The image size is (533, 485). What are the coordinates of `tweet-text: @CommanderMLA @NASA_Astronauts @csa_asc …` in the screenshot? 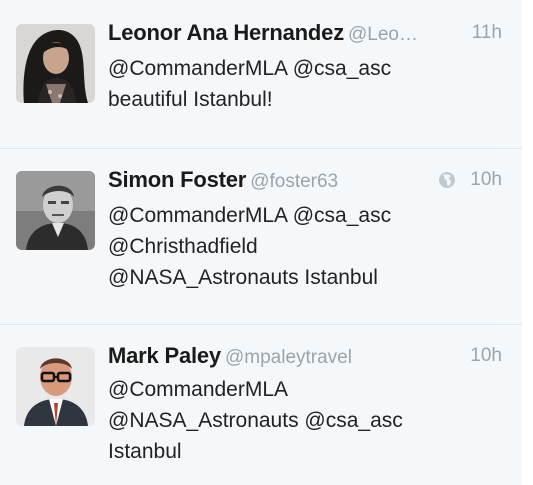 It's located at (305, 420).